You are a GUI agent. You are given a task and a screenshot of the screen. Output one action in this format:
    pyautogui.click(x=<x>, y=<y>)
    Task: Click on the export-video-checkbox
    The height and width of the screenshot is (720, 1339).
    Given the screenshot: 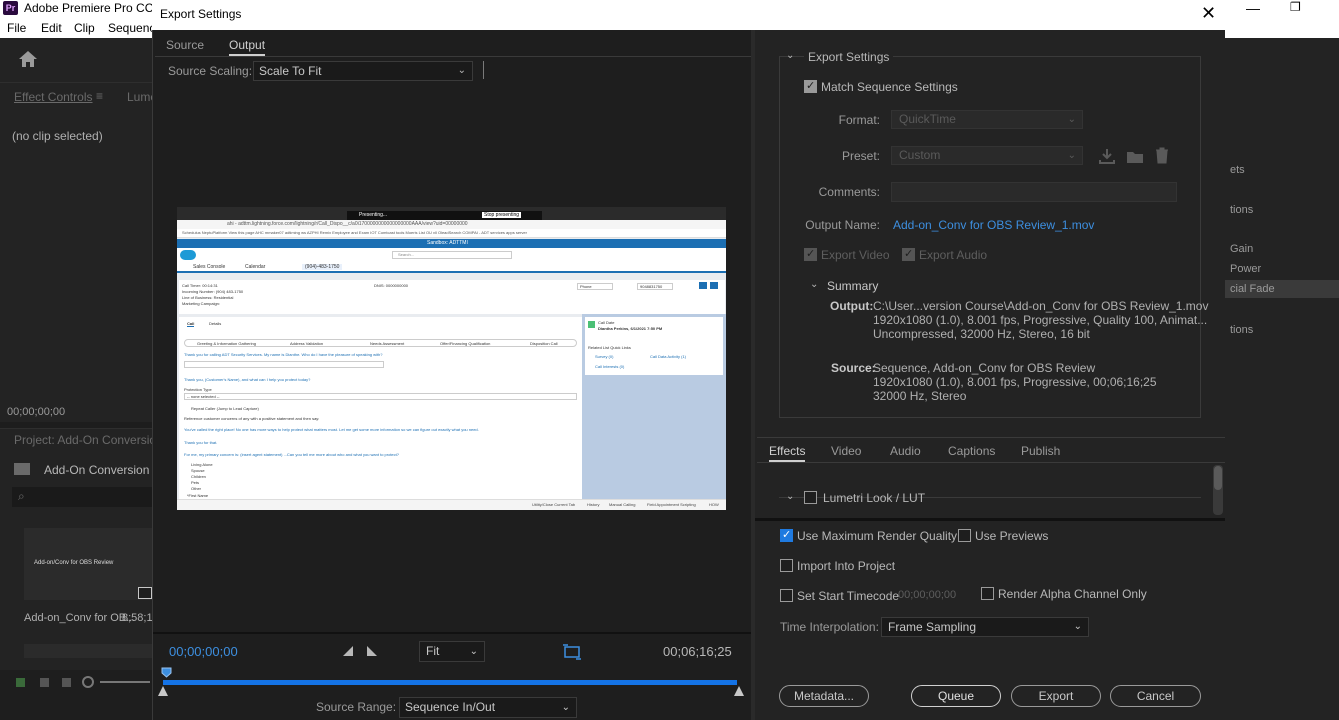 What is the action you would take?
    pyautogui.click(x=810, y=254)
    